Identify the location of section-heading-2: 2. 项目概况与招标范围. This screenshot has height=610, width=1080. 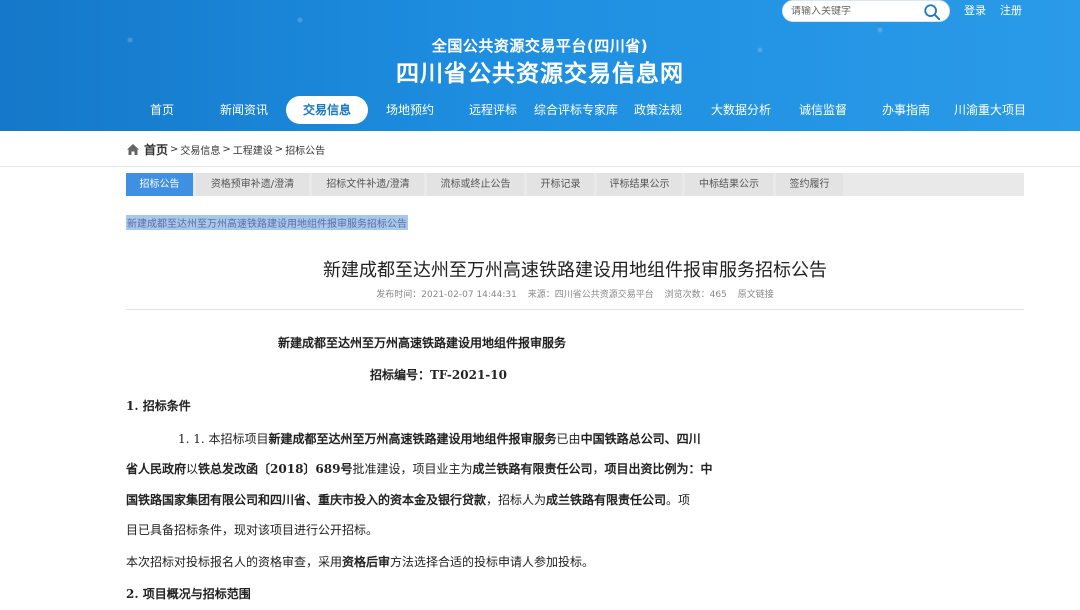
(188, 594).